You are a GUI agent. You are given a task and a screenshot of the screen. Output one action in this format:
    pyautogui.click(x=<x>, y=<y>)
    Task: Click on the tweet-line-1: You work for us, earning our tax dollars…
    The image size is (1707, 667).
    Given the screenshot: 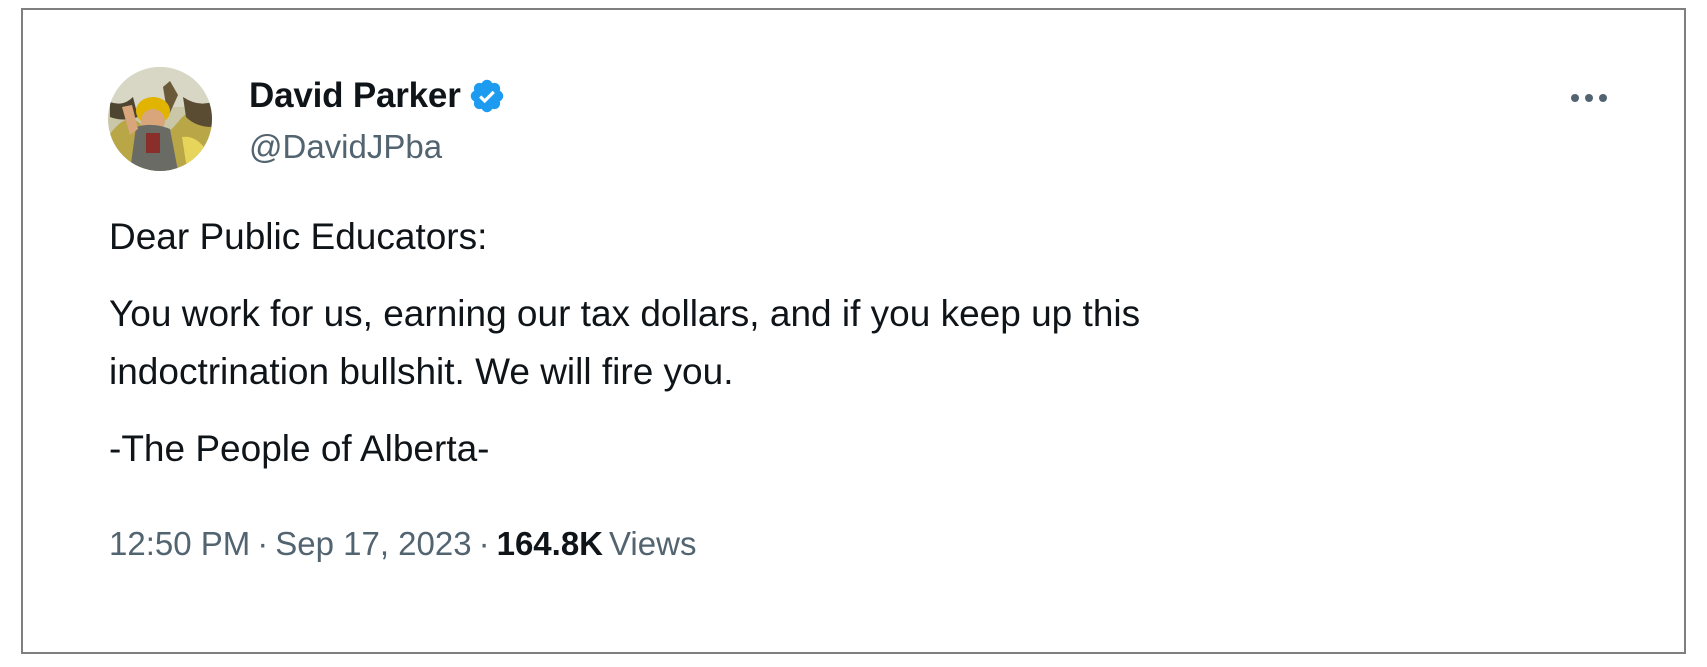 What is the action you would take?
    pyautogui.click(x=625, y=313)
    